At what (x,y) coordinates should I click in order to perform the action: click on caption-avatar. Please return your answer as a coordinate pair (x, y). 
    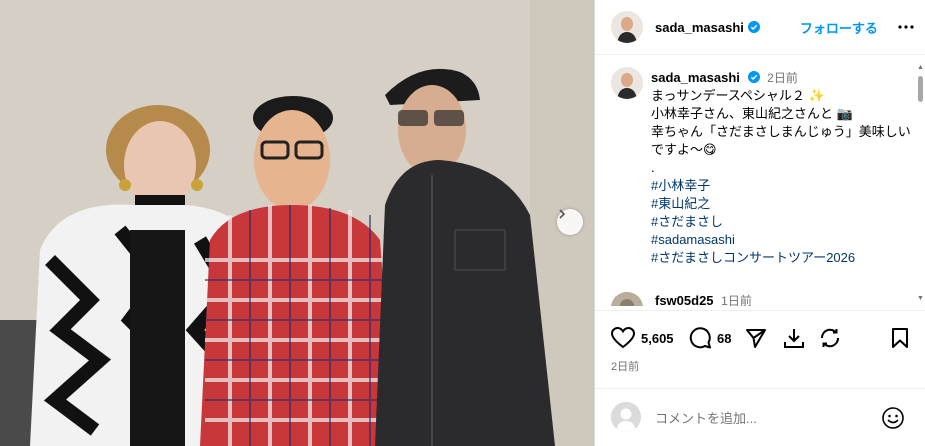
    Looking at the image, I should click on (627, 83).